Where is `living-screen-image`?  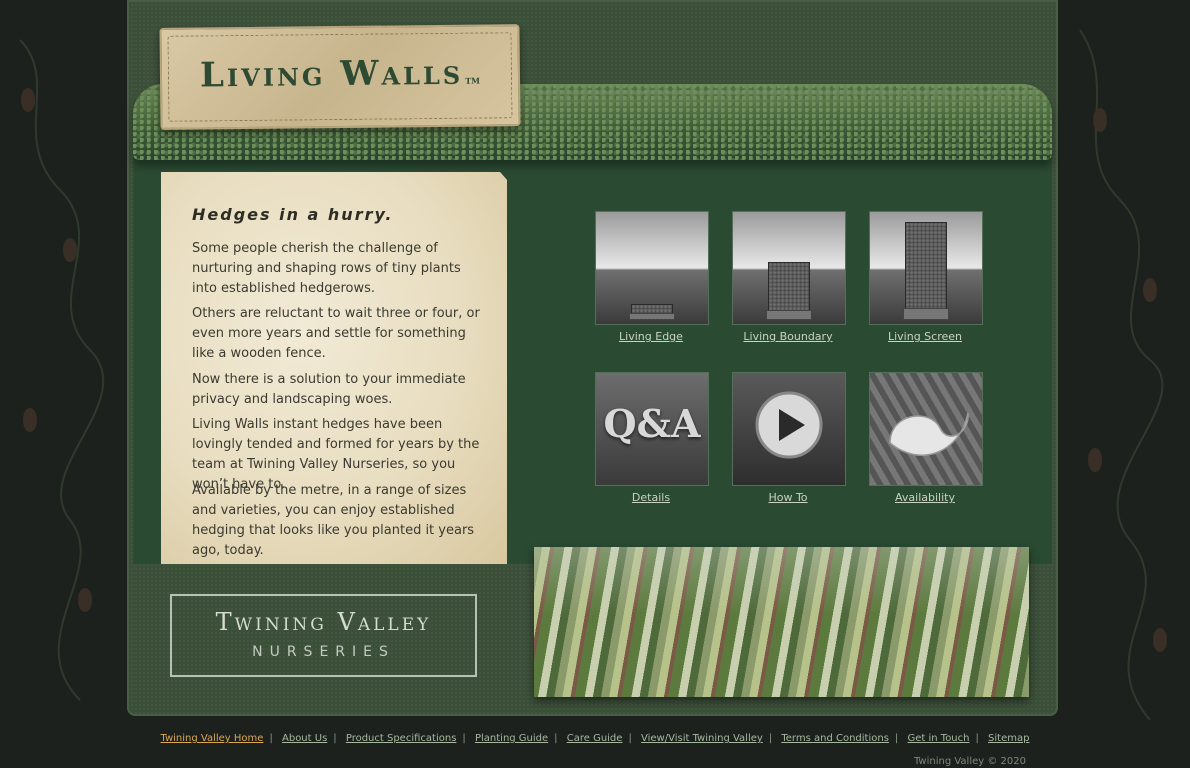
living-screen-image is located at coordinates (926, 268).